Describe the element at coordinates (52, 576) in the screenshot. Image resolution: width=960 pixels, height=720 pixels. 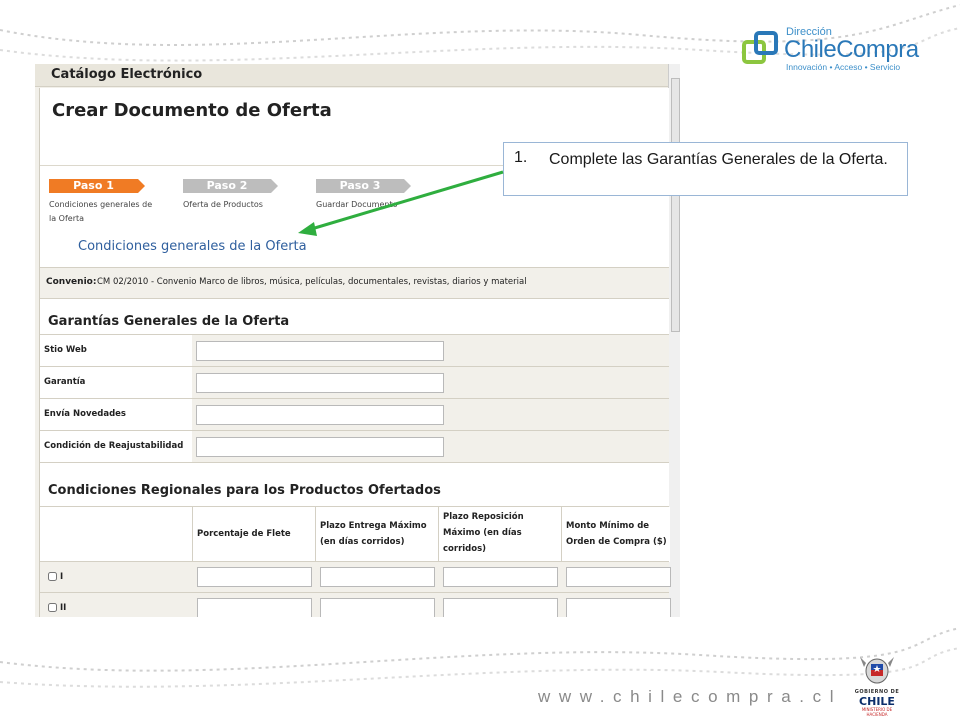
I see `region-i-checkbox` at that location.